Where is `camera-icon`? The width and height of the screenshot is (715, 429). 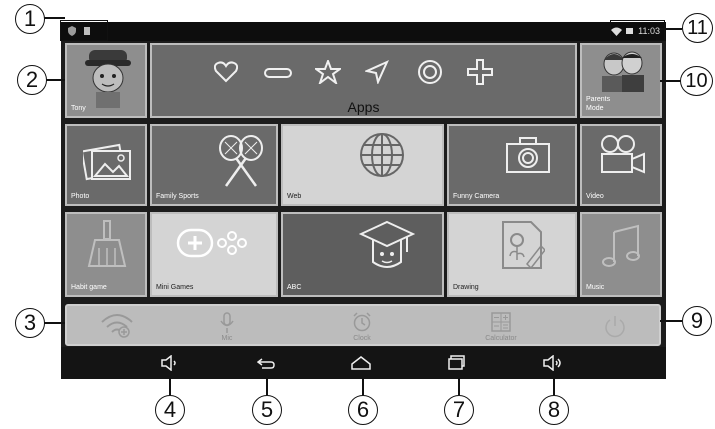 camera-icon is located at coordinates (528, 155).